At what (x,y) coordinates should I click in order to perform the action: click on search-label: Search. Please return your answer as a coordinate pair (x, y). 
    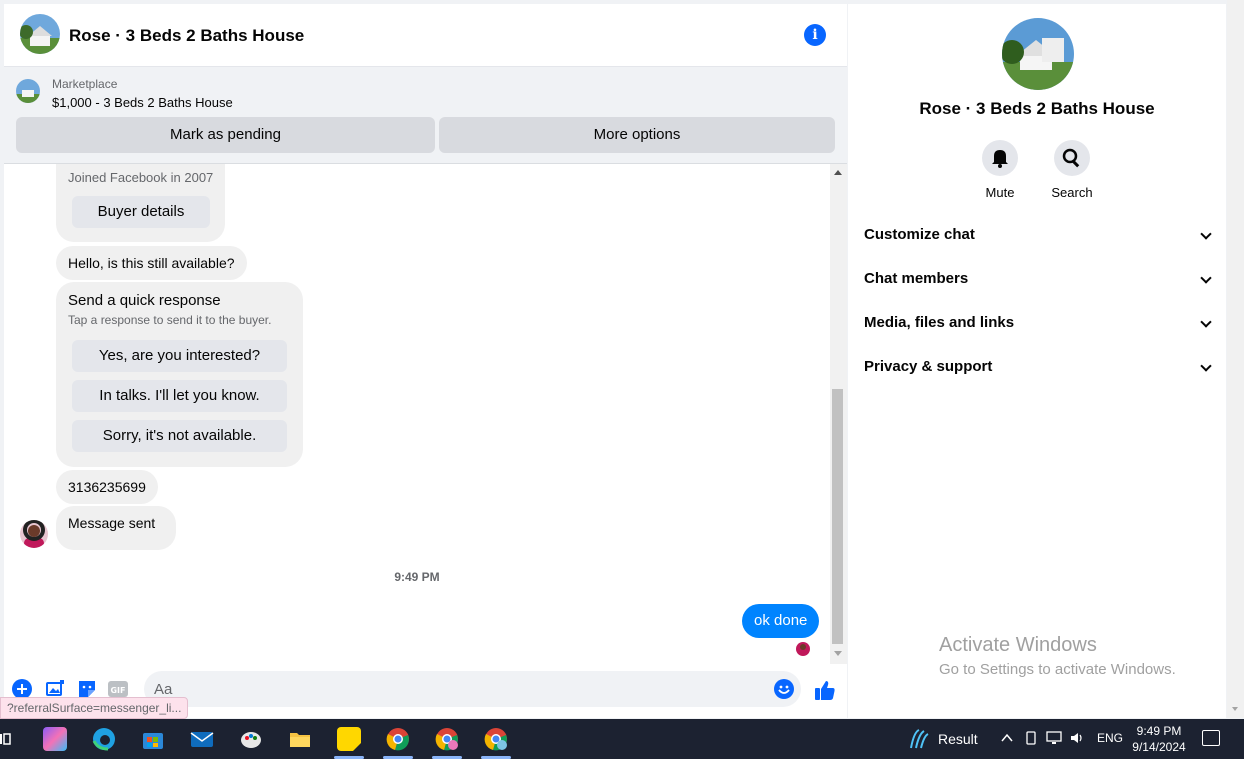
    Looking at the image, I should click on (1072, 192).